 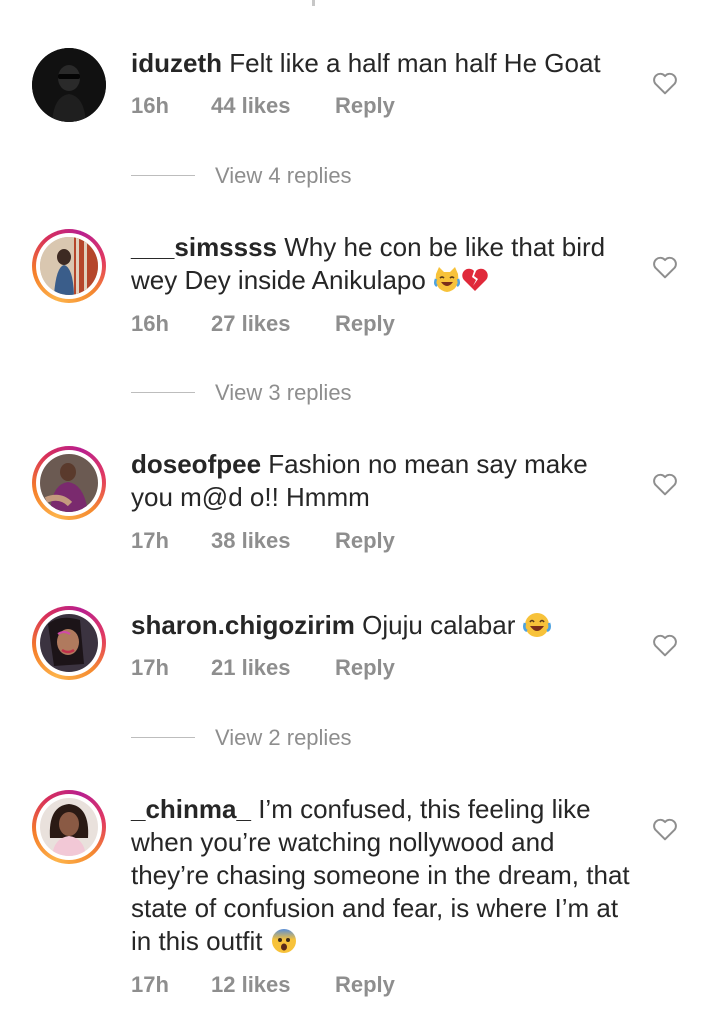 What do you see at coordinates (243, 625) in the screenshot?
I see `username-link: sharon.chigozirim` at bounding box center [243, 625].